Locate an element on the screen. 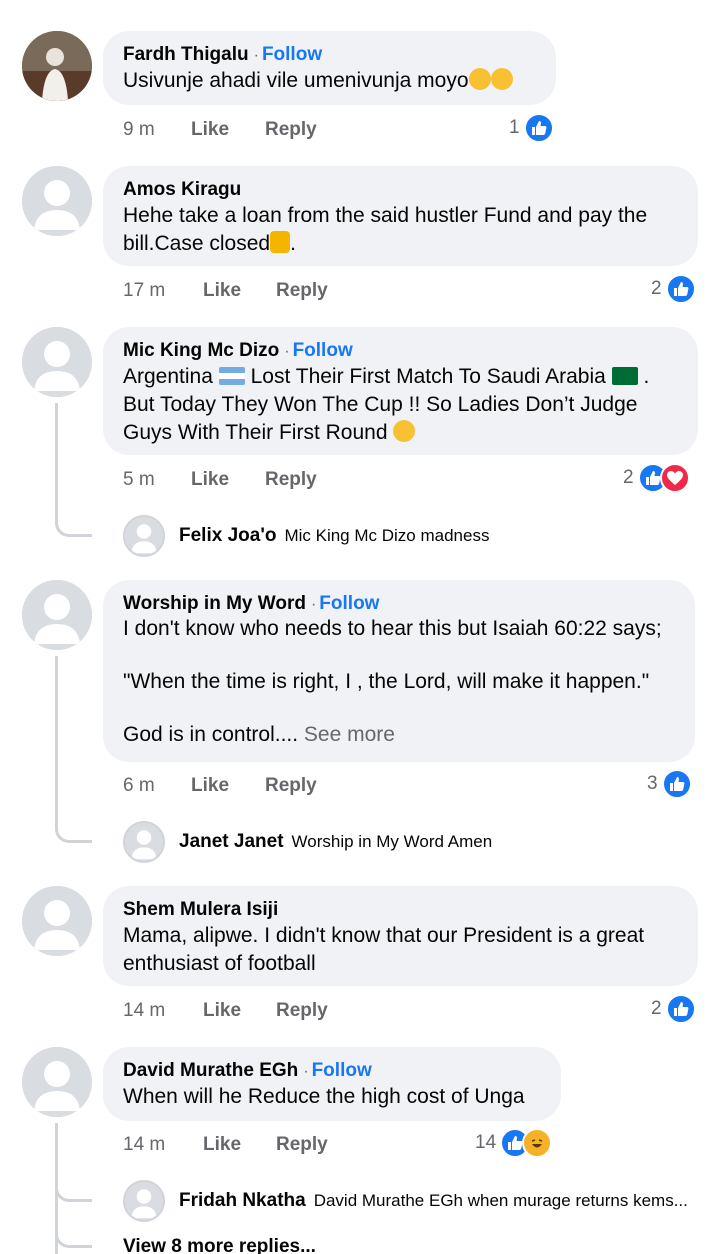 The image size is (720, 1254). reply-preview: Janet Janet Worship in My Word Amen is located at coordinates (439, 842).